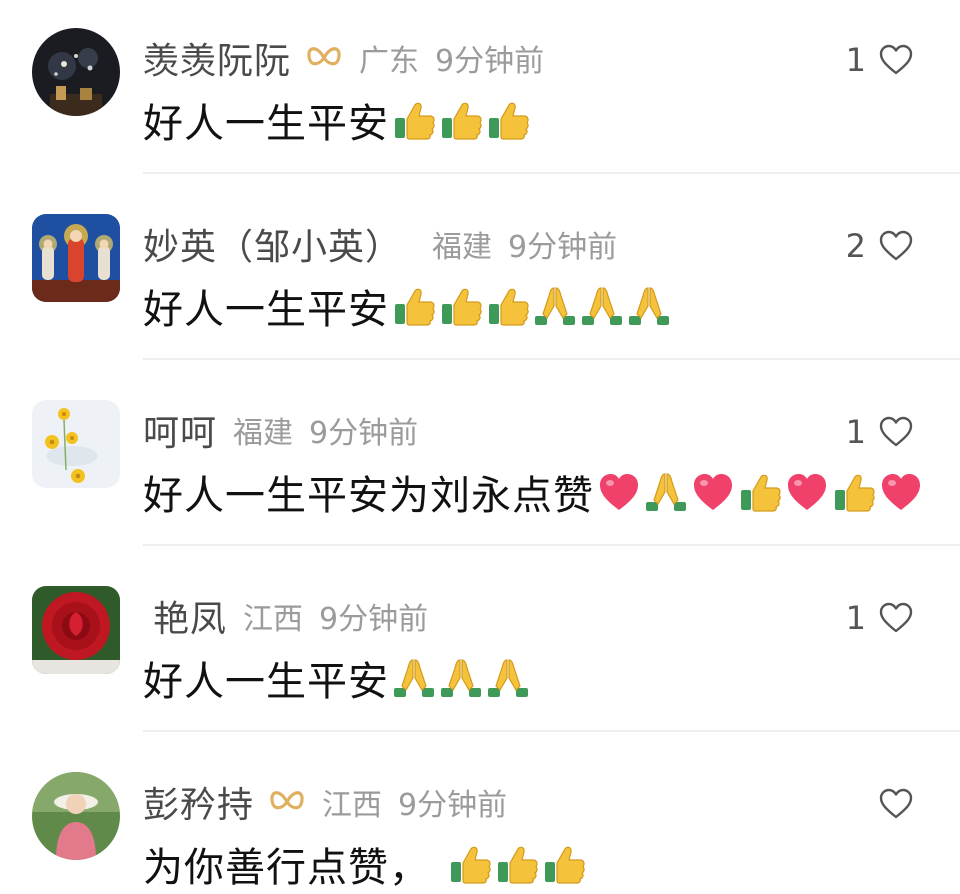  Describe the element at coordinates (76, 630) in the screenshot. I see `red-rose-avatar` at that location.